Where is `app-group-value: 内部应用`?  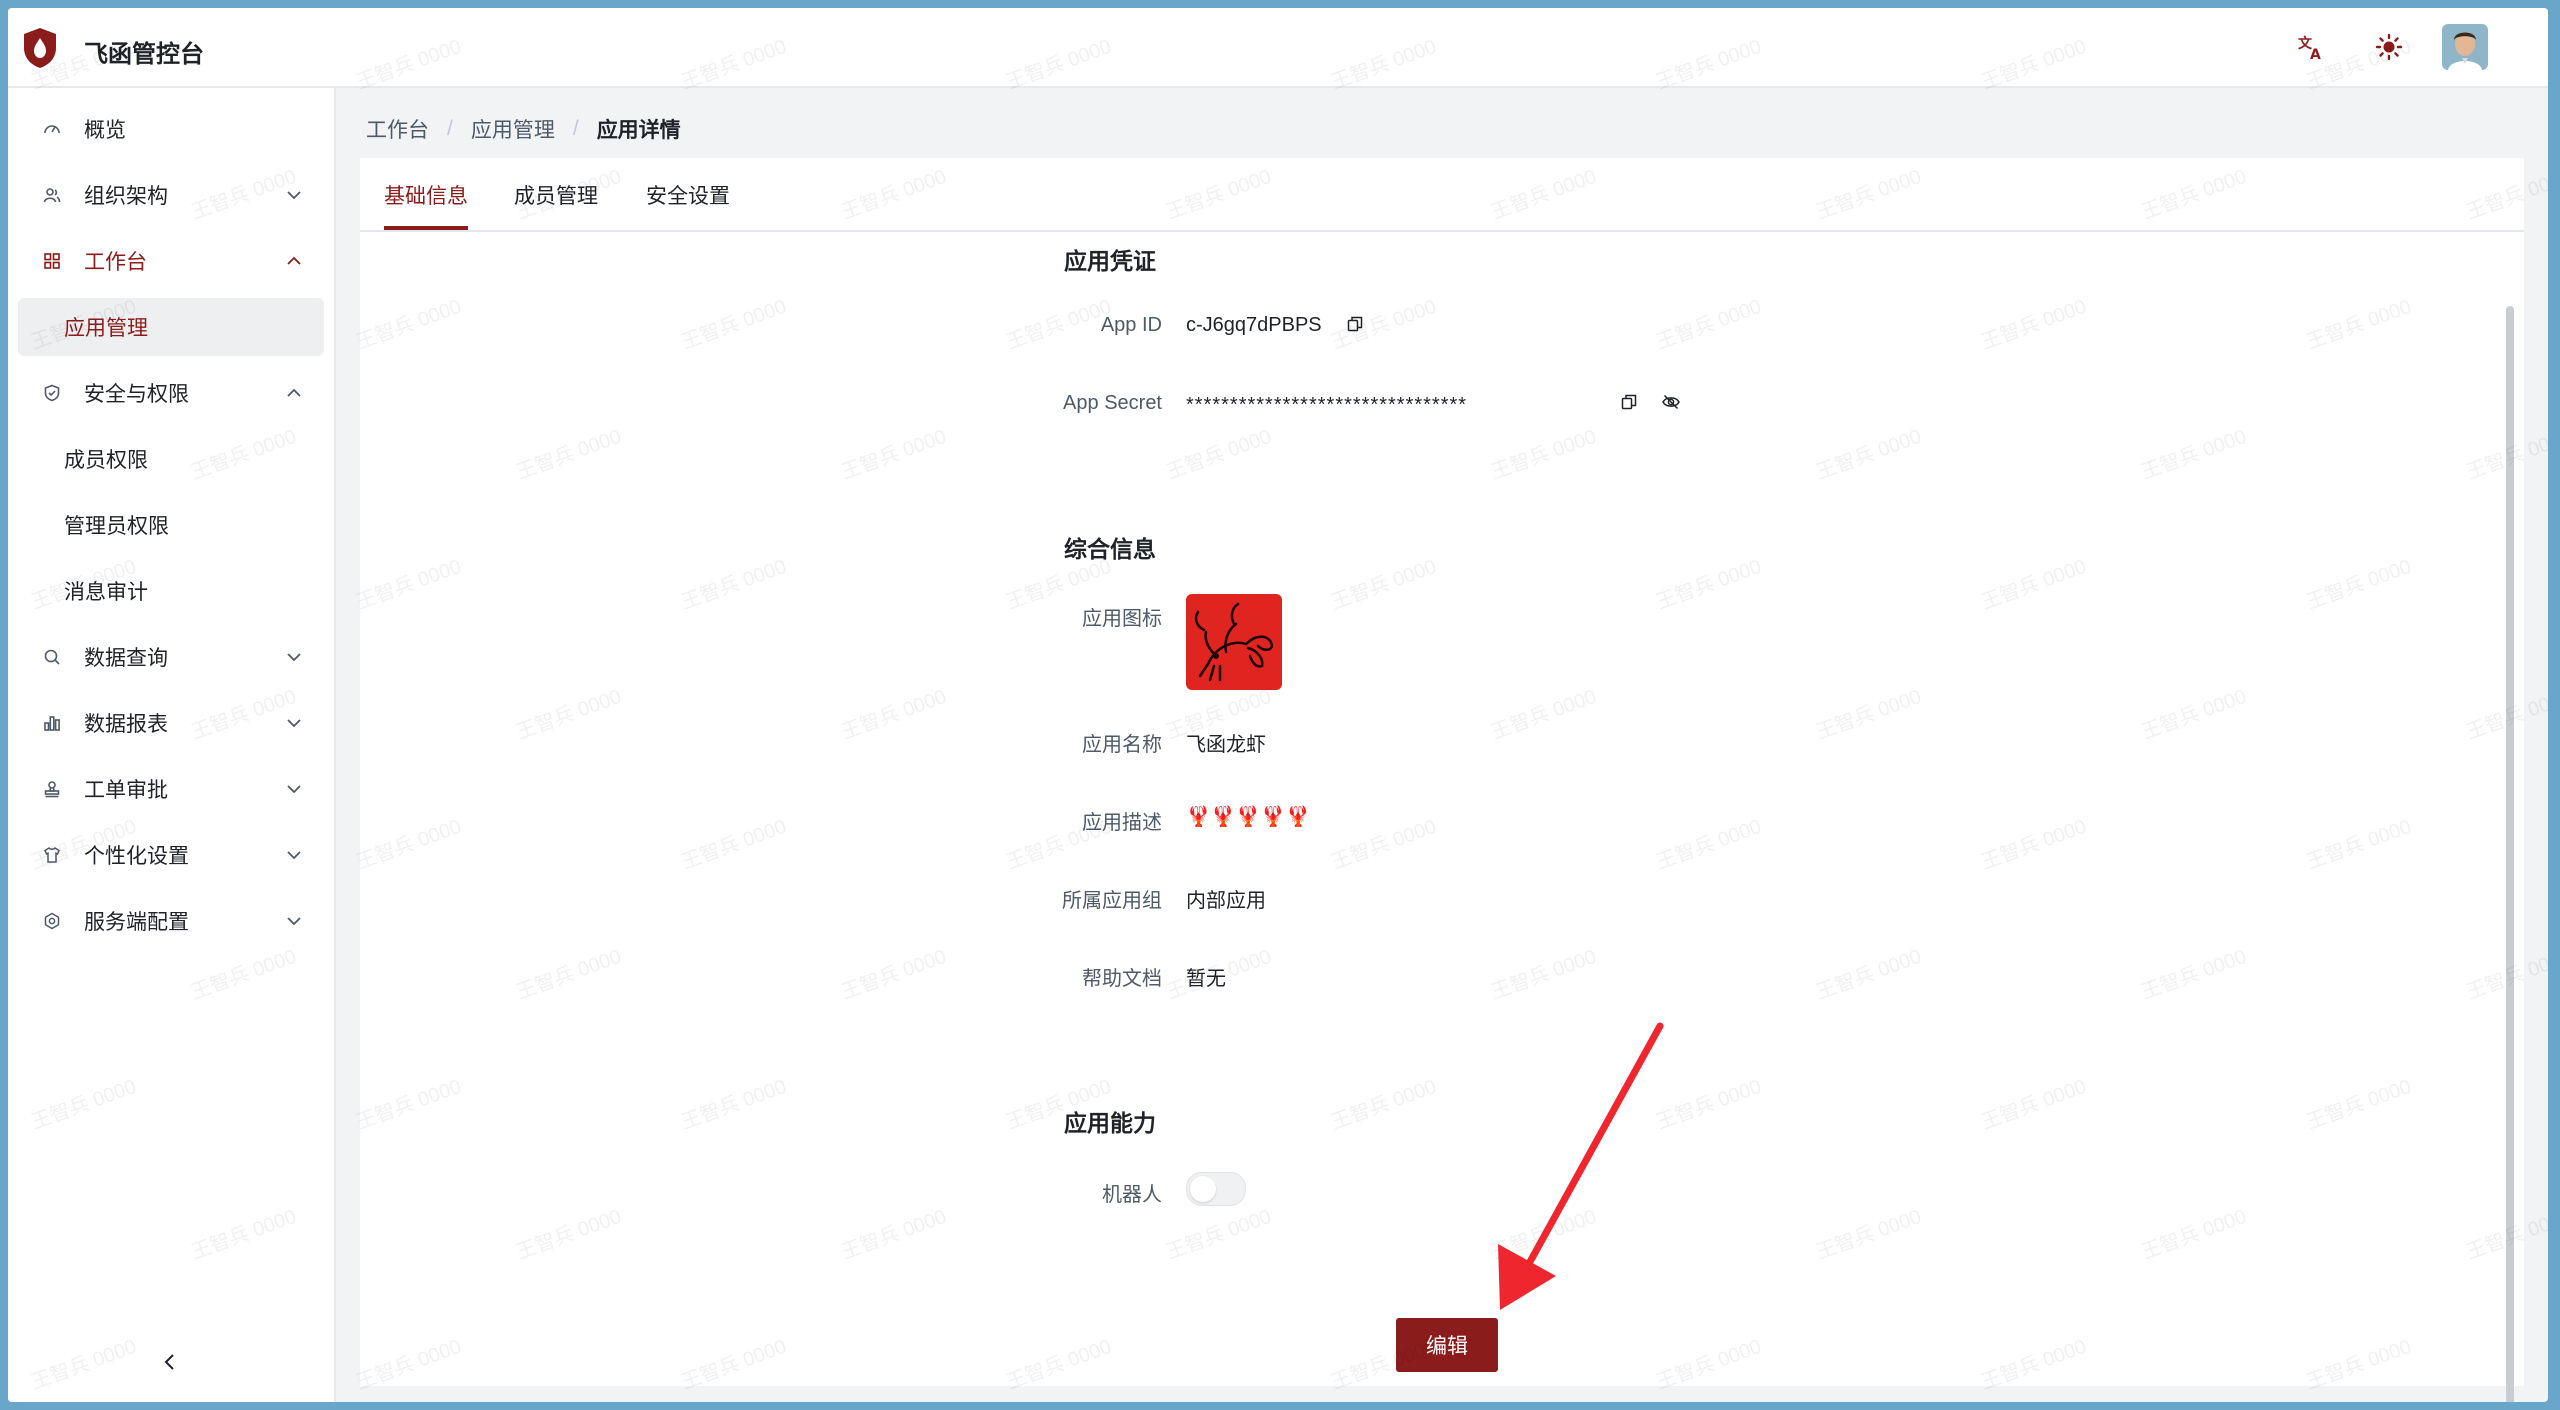
app-group-value: 内部应用 is located at coordinates (1226, 901).